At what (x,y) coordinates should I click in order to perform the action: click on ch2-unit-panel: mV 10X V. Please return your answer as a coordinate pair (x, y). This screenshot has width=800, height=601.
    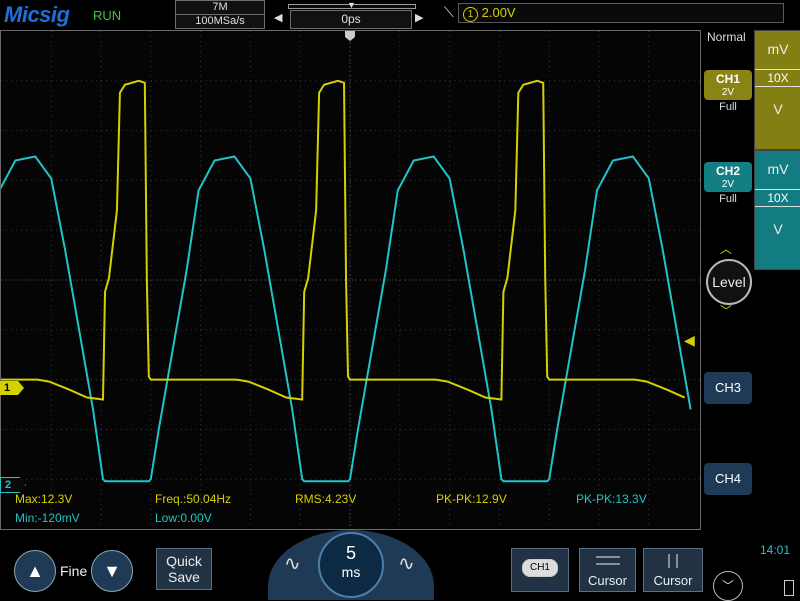
    Looking at the image, I should click on (777, 210).